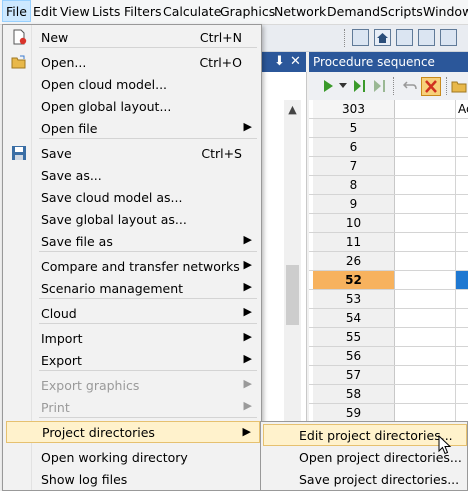  Describe the element at coordinates (279, 61) in the screenshot. I see `pin-icon: ⬇` at that location.